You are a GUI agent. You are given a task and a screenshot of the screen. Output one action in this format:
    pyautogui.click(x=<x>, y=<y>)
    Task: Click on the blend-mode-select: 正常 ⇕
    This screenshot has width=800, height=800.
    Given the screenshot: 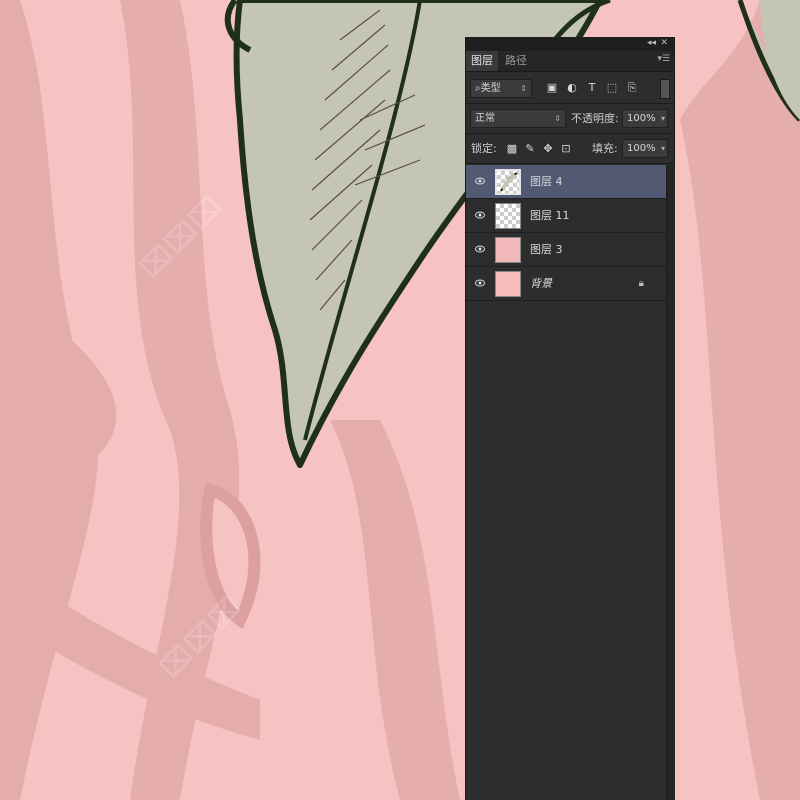 What is the action you would take?
    pyautogui.click(x=518, y=118)
    